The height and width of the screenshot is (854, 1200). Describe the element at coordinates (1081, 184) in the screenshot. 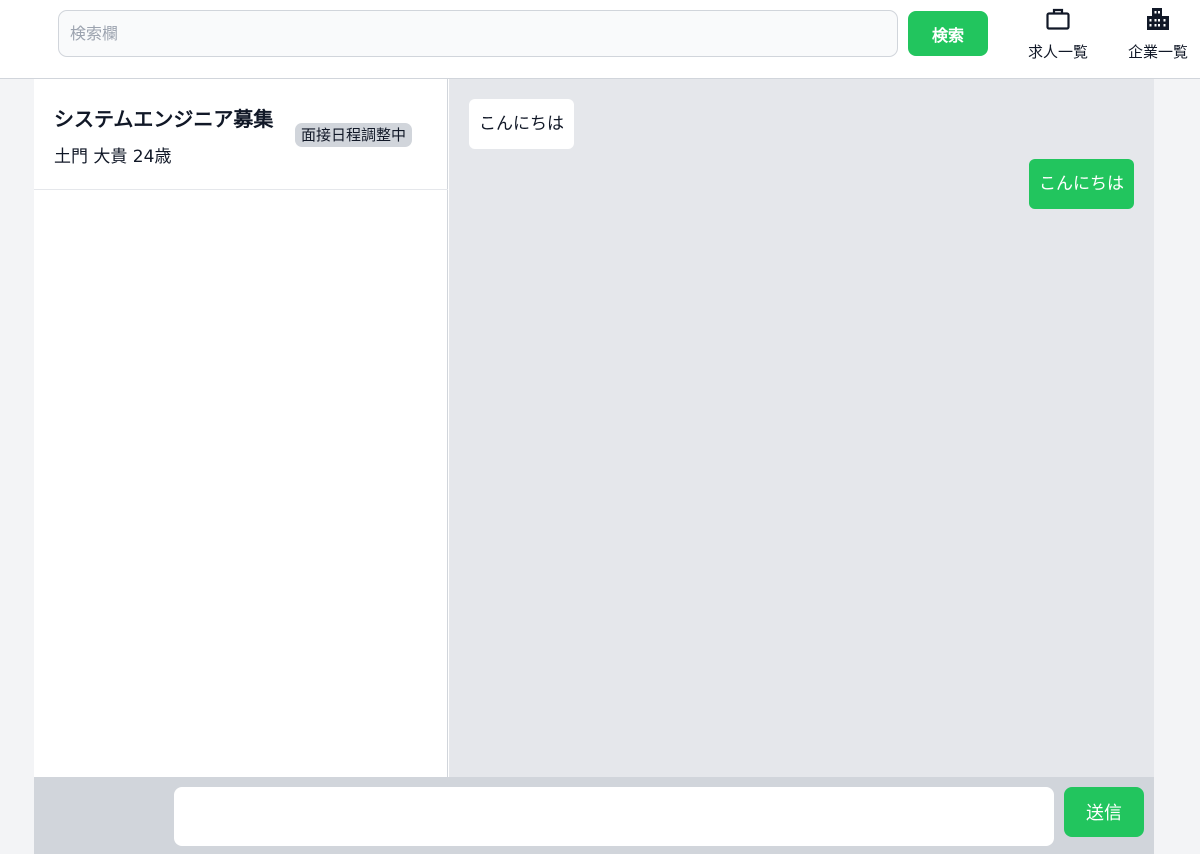

I see `sent-message: こんにちは` at that location.